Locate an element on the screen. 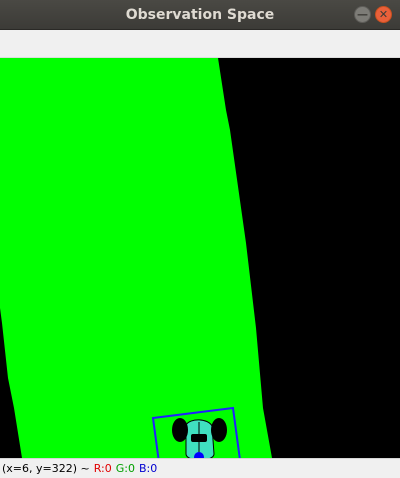 The image size is (400, 478). pixel-red-value: R:0 is located at coordinates (102, 468).